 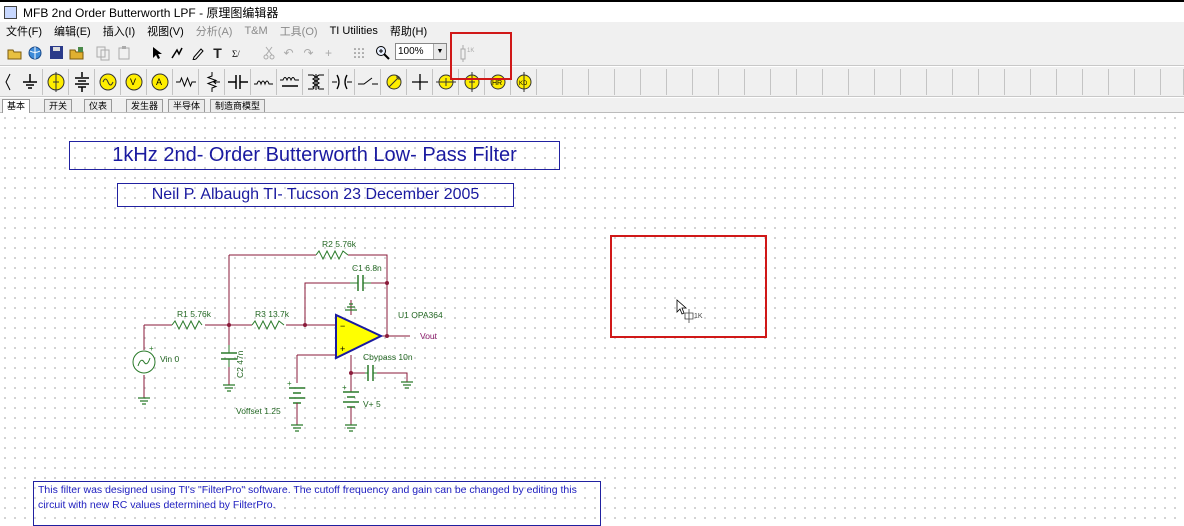 What do you see at coordinates (336, 250) in the screenshot?
I see `r2-resistor: R2 5.76k` at bounding box center [336, 250].